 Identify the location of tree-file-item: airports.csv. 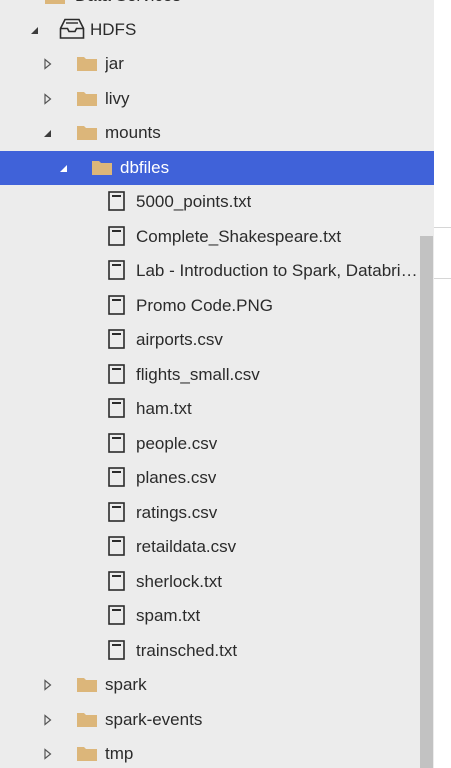
(217, 340).